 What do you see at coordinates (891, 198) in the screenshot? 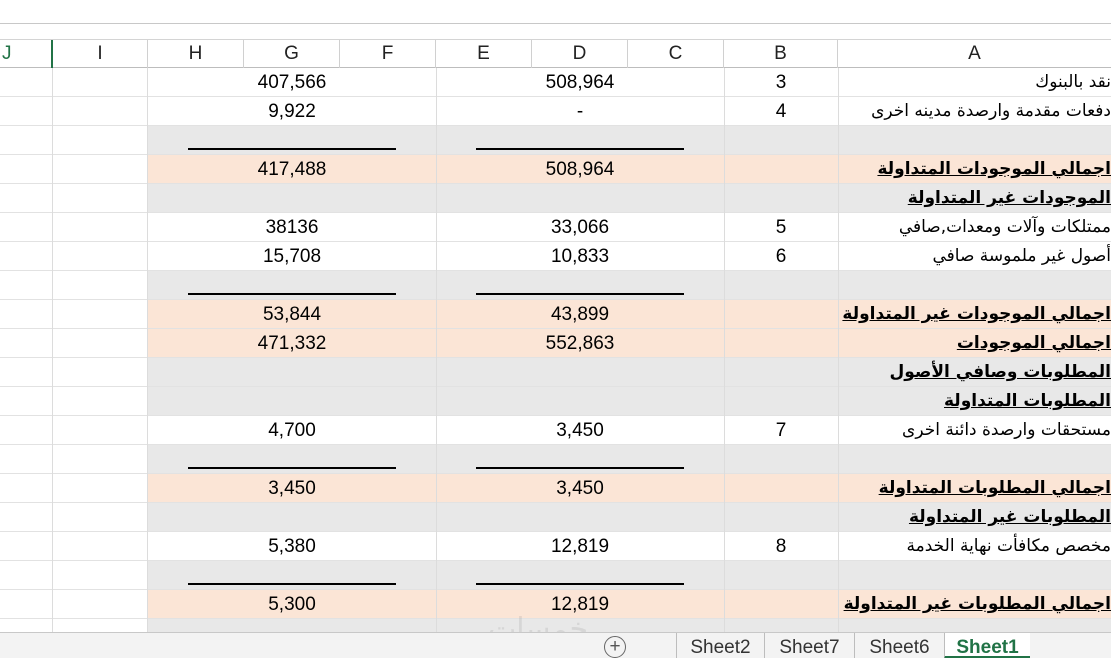
I see `cell-a: الموجودات غير المتداولة` at bounding box center [891, 198].